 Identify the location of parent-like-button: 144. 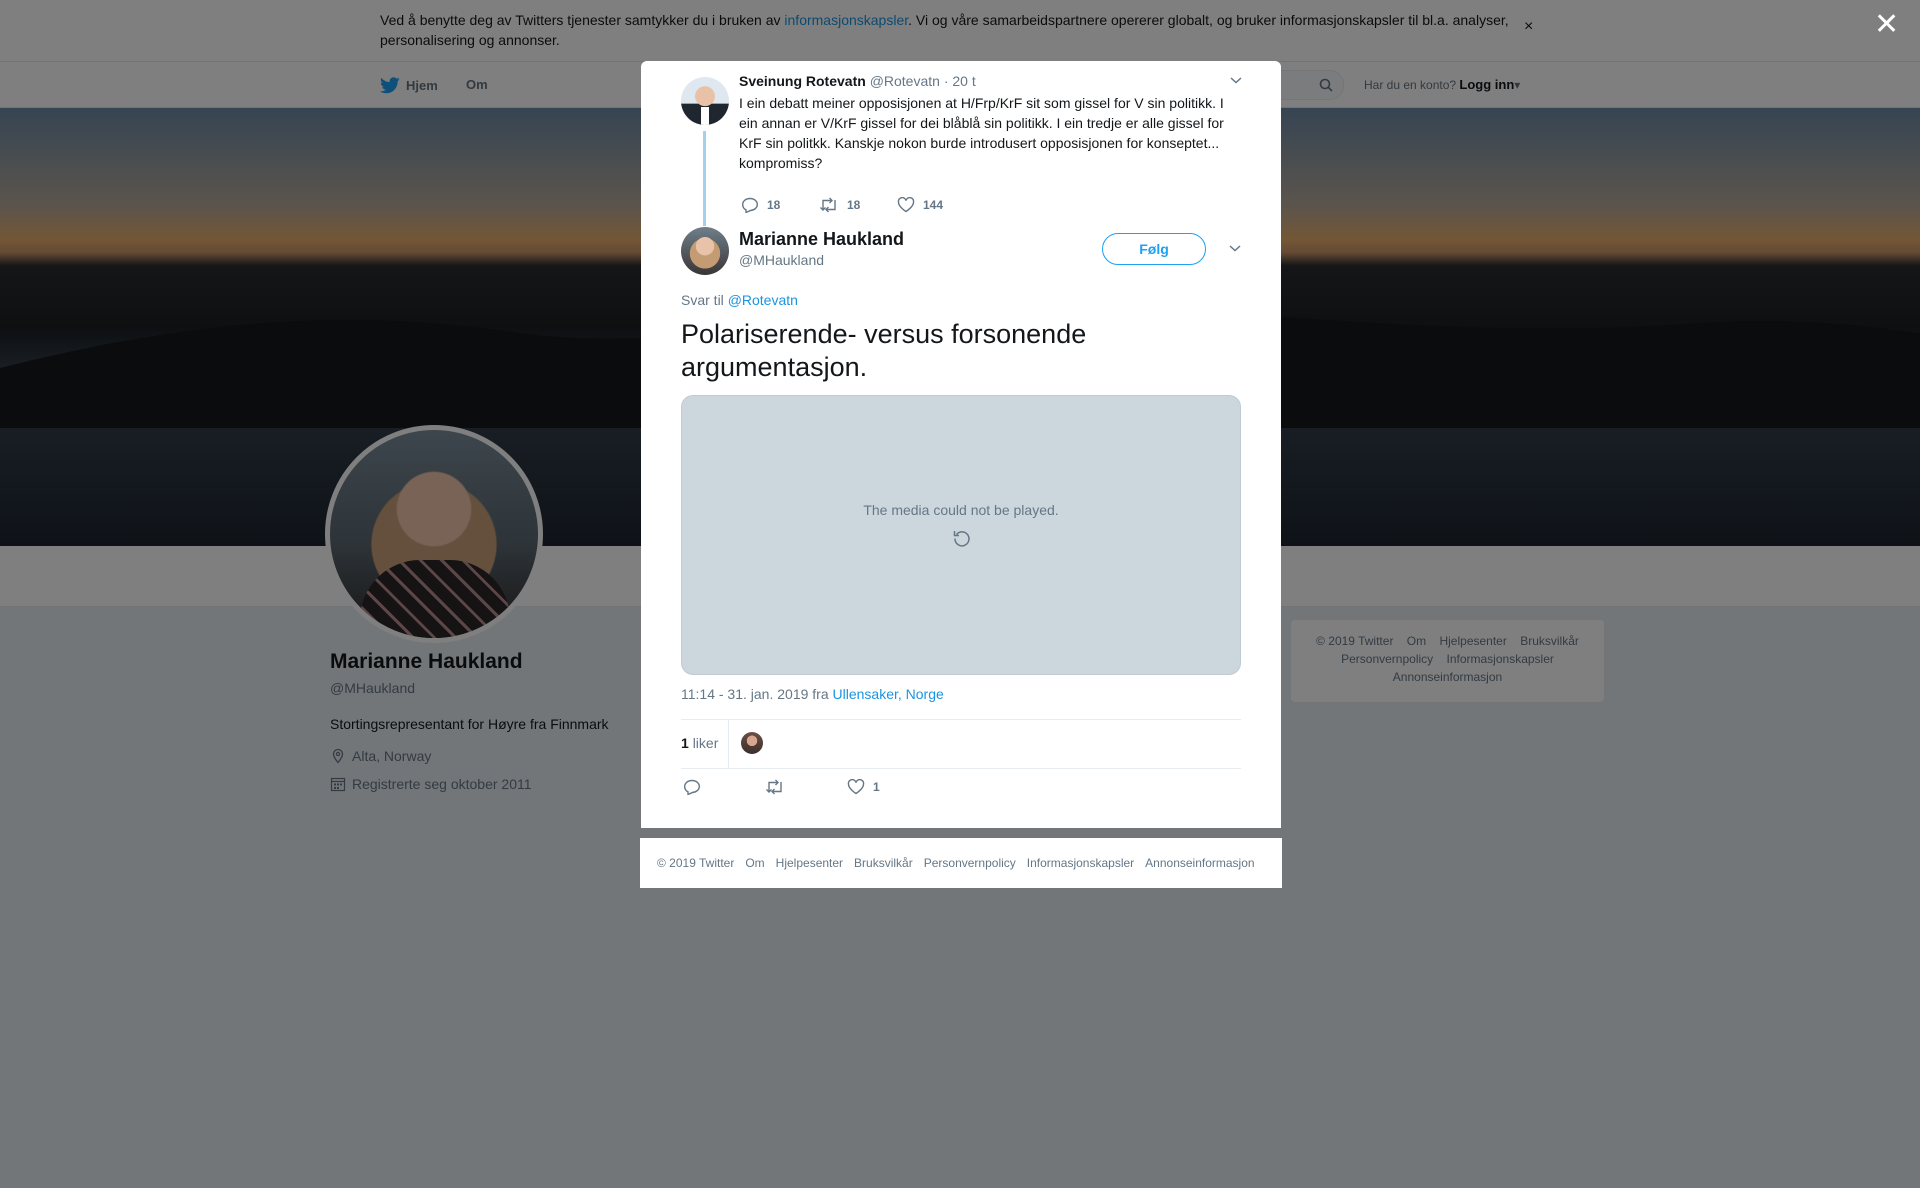
(936, 205).